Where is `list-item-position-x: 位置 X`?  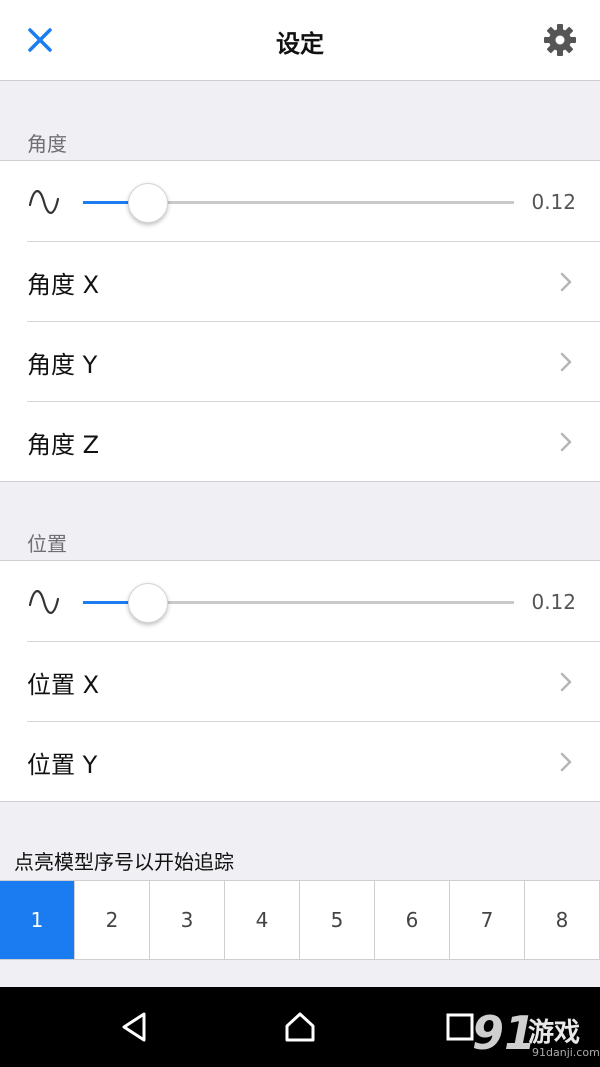
list-item-position-x: 位置 X is located at coordinates (300, 681).